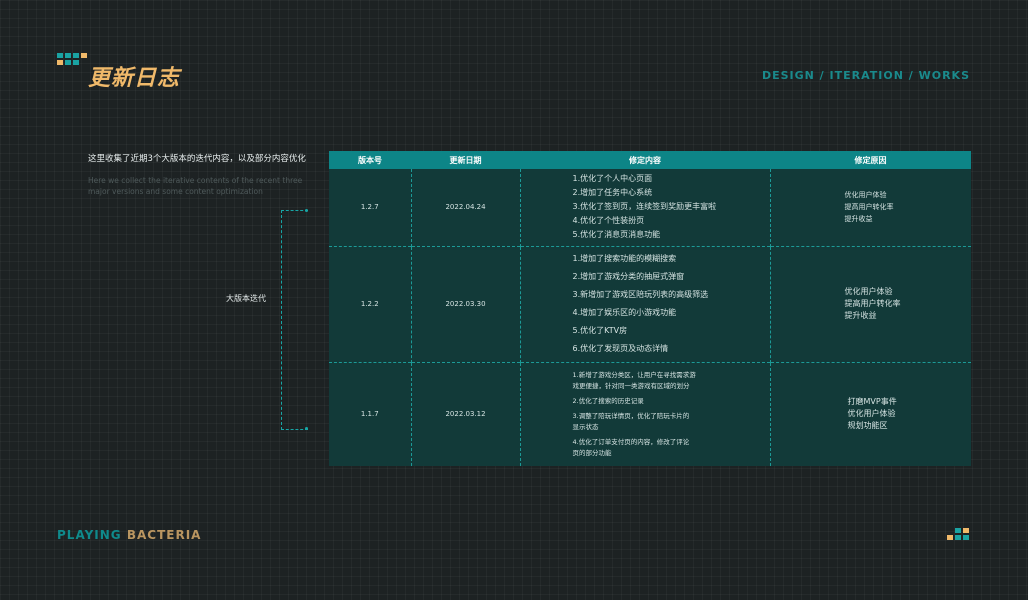 Image resolution: width=1028 pixels, height=600 pixels. I want to click on intro-chinese-text: 这里收集了近期3个大版本的迭代内容，以及部分内容优化, so click(197, 159).